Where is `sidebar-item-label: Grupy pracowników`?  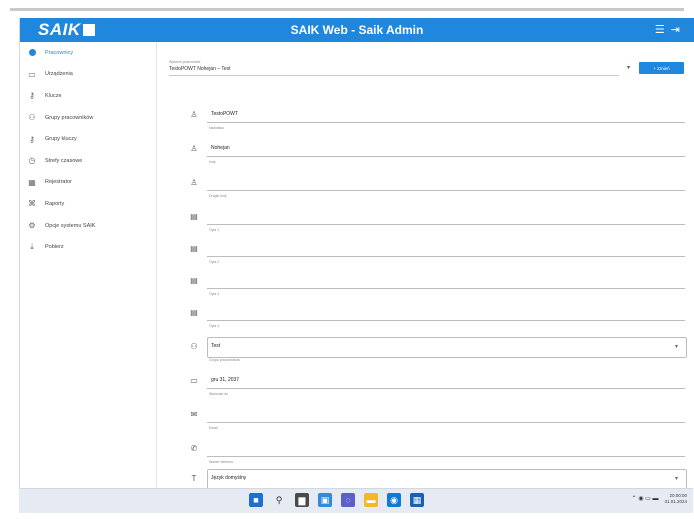 sidebar-item-label: Grupy pracowników is located at coordinates (69, 117).